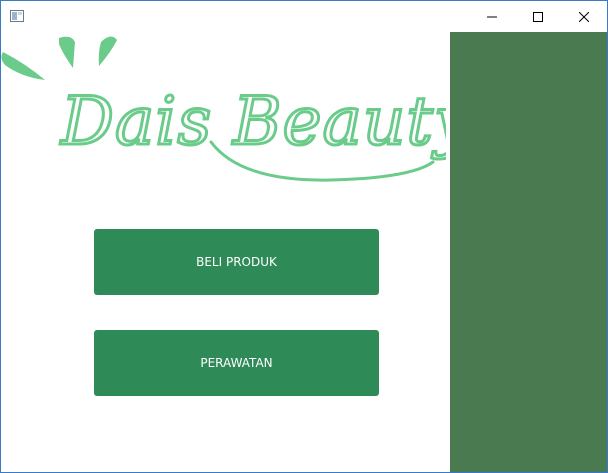  I want to click on minimize-button, so click(492, 16).